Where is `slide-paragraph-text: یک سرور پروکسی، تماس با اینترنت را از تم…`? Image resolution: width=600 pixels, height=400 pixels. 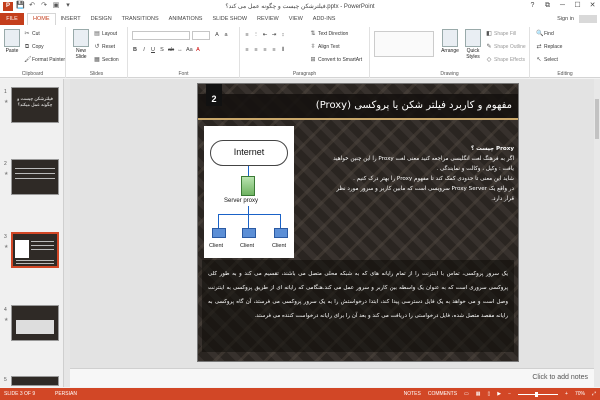
slide-paragraph-text: یک سرور پروکسی، تماس با اینترنت را از تم… is located at coordinates (358, 295).